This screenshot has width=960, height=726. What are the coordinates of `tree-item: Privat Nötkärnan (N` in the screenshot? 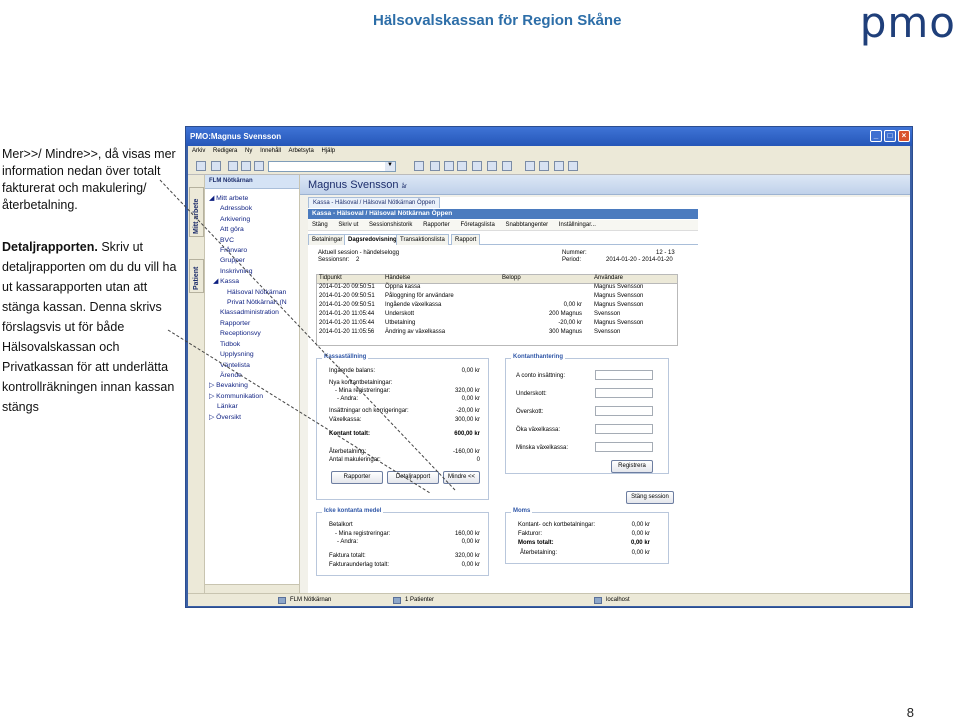 It's located at (252, 303).